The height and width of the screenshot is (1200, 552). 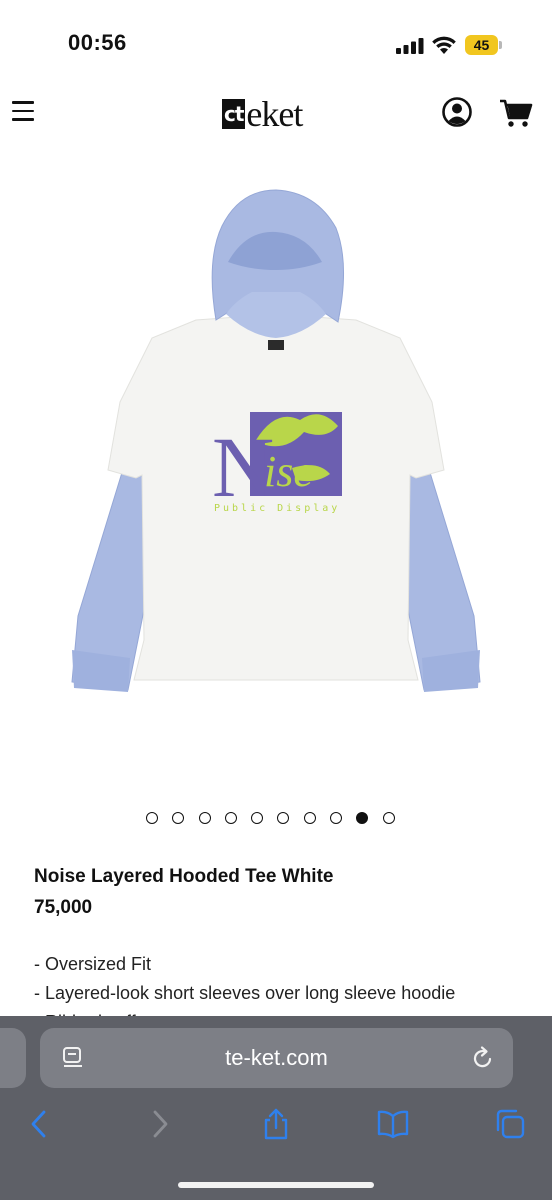 What do you see at coordinates (444, 45) in the screenshot?
I see `wifi-icon` at bounding box center [444, 45].